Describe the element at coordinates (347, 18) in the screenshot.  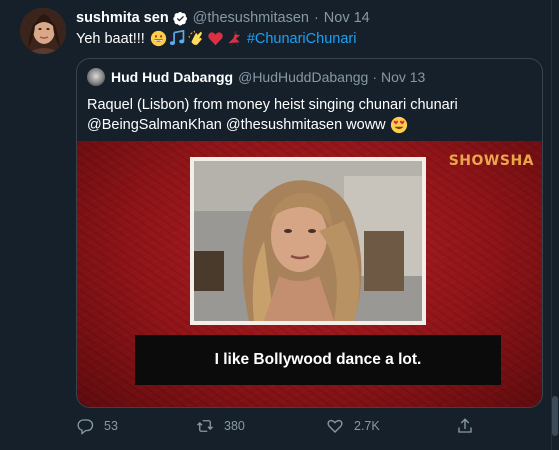
I see `tweet-time: Nov 14` at that location.